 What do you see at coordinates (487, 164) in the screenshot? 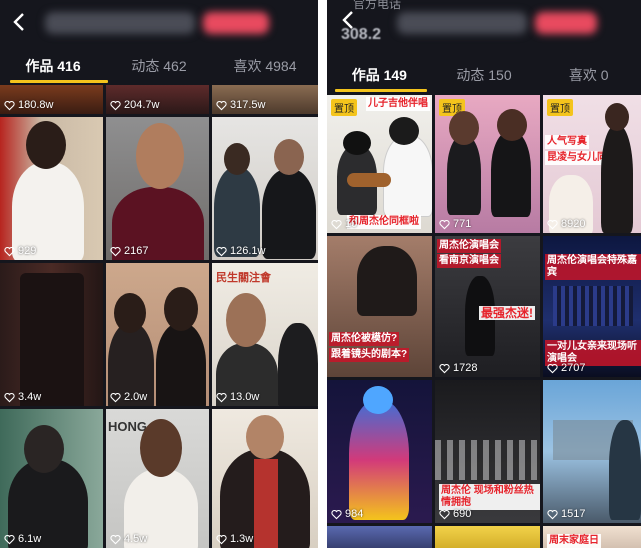
I see `video-thumbnail: 置顶 771` at bounding box center [487, 164].